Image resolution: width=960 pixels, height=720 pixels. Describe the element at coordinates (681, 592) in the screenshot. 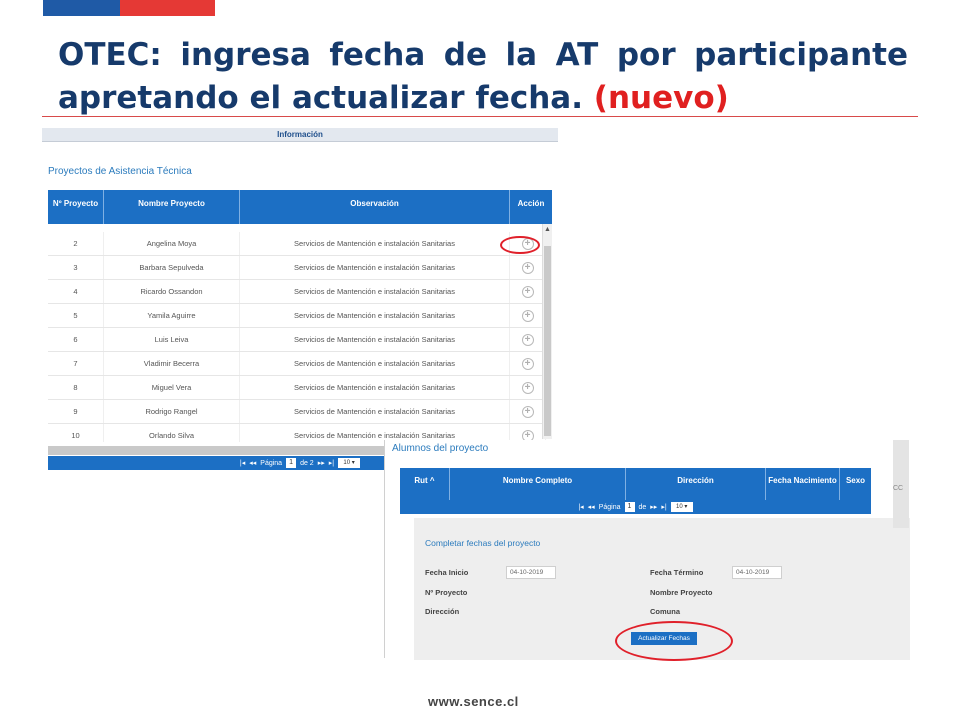

I see `nombre-proyecto-label: Nombre Proyecto` at that location.